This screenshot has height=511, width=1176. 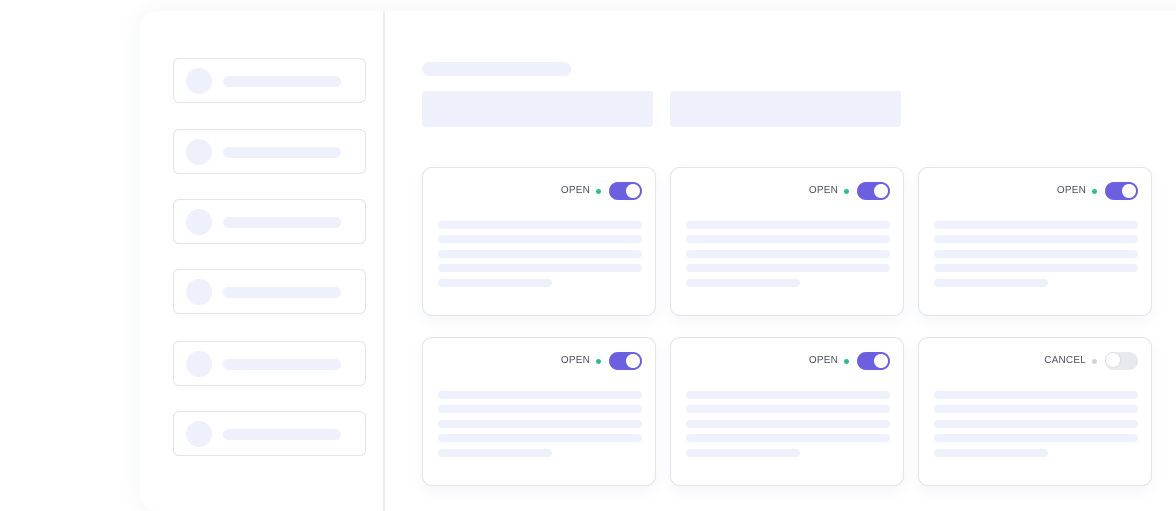 I want to click on page-title-placeholder, so click(x=496, y=69).